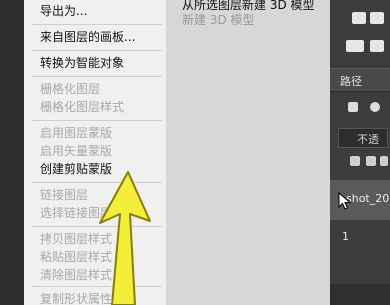 The height and width of the screenshot is (305, 390). I want to click on blend-mode-select: 不透, so click(363, 138).